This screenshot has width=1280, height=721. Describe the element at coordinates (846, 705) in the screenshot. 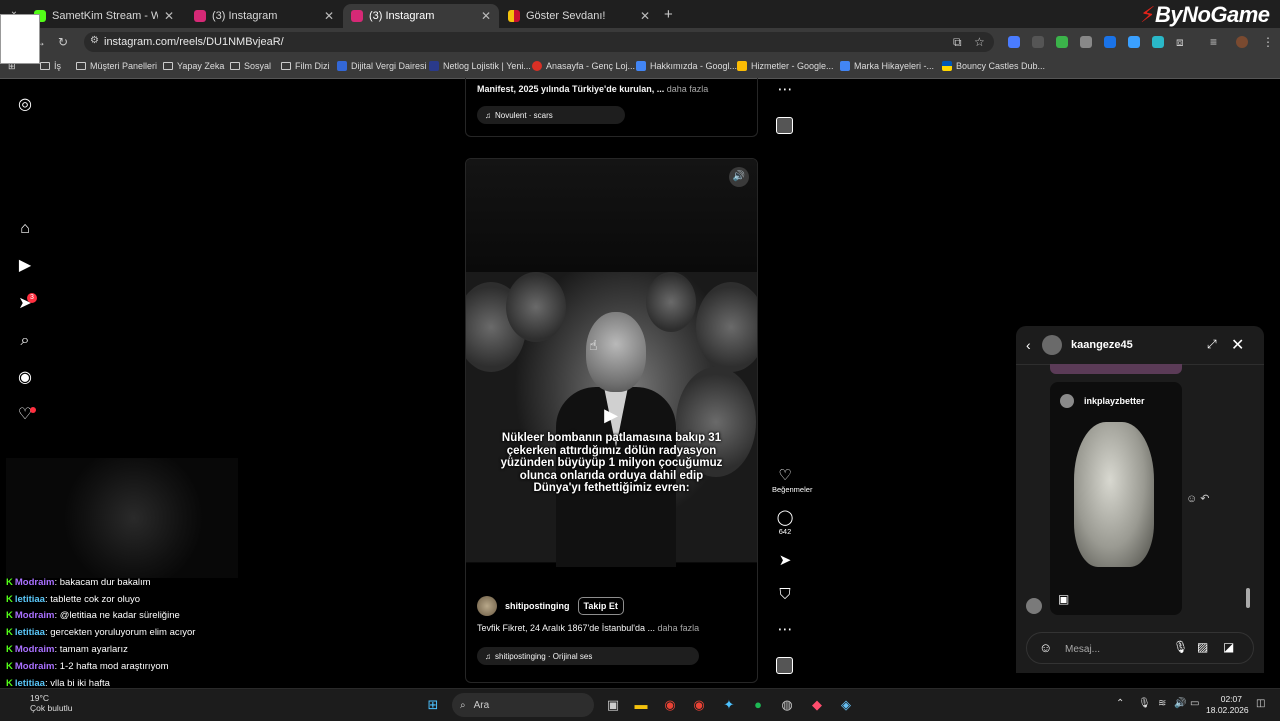

I see `steam-icon: ◈` at that location.